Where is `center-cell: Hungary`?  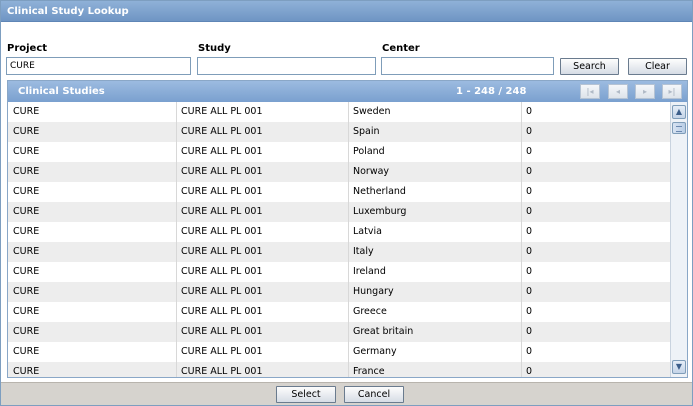
center-cell: Hungary is located at coordinates (373, 291).